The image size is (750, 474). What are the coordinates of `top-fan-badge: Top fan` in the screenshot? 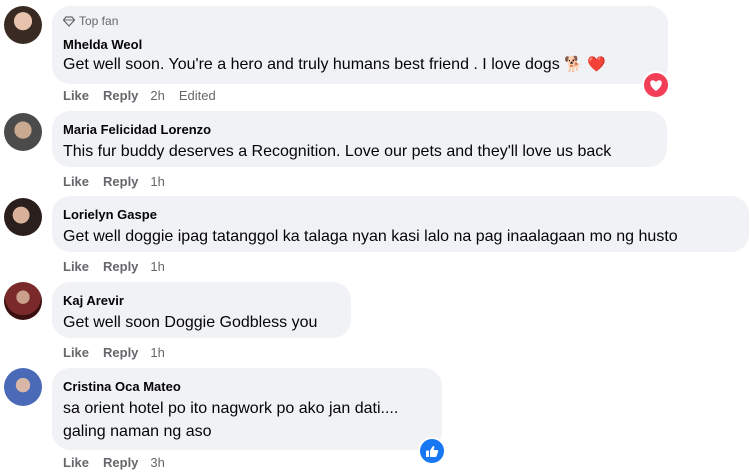 It's located at (90, 21).